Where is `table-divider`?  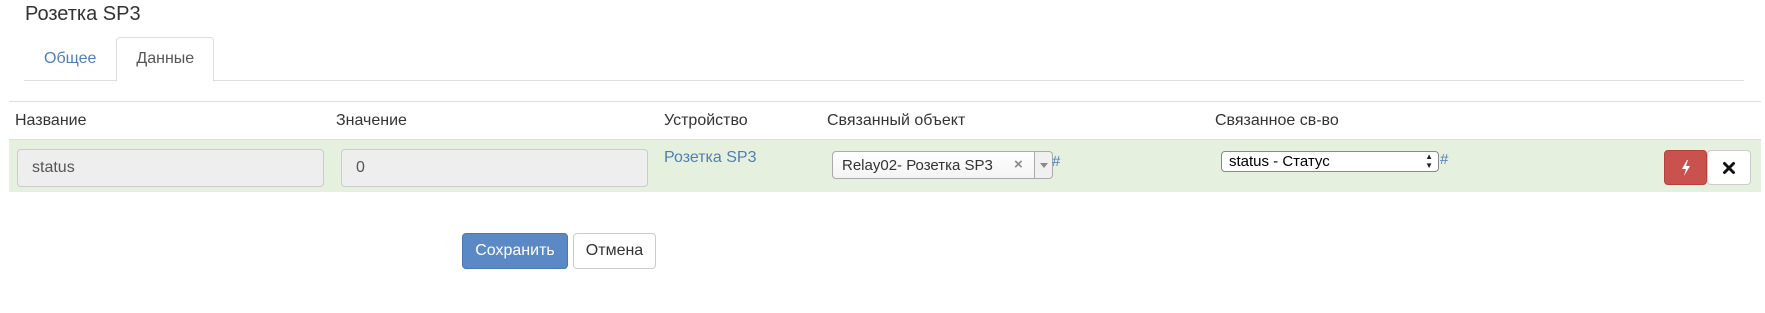 table-divider is located at coordinates (885, 101).